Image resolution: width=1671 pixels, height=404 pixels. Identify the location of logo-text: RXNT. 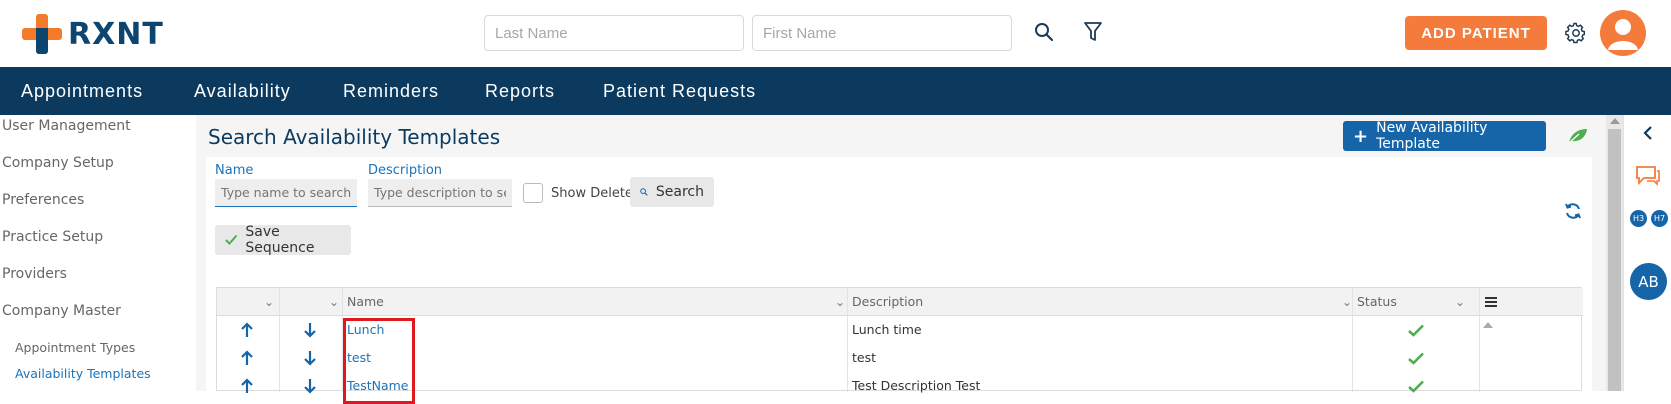
(116, 34).